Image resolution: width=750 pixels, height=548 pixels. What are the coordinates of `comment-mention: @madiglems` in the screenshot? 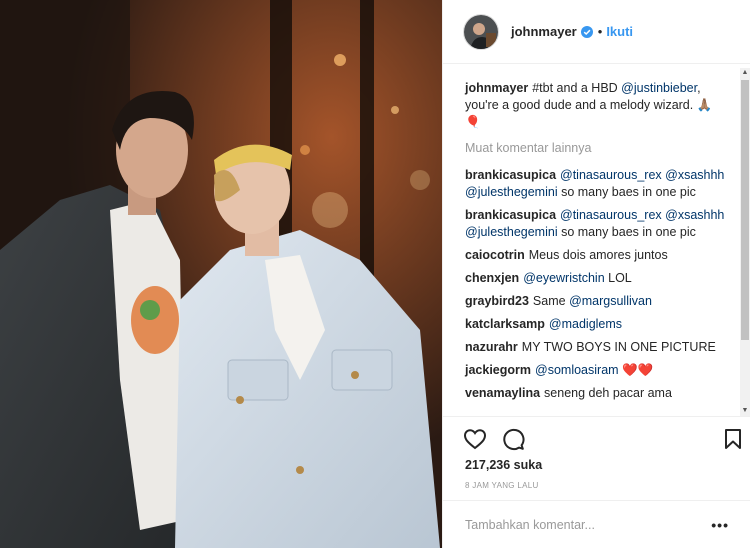 It's located at (585, 324).